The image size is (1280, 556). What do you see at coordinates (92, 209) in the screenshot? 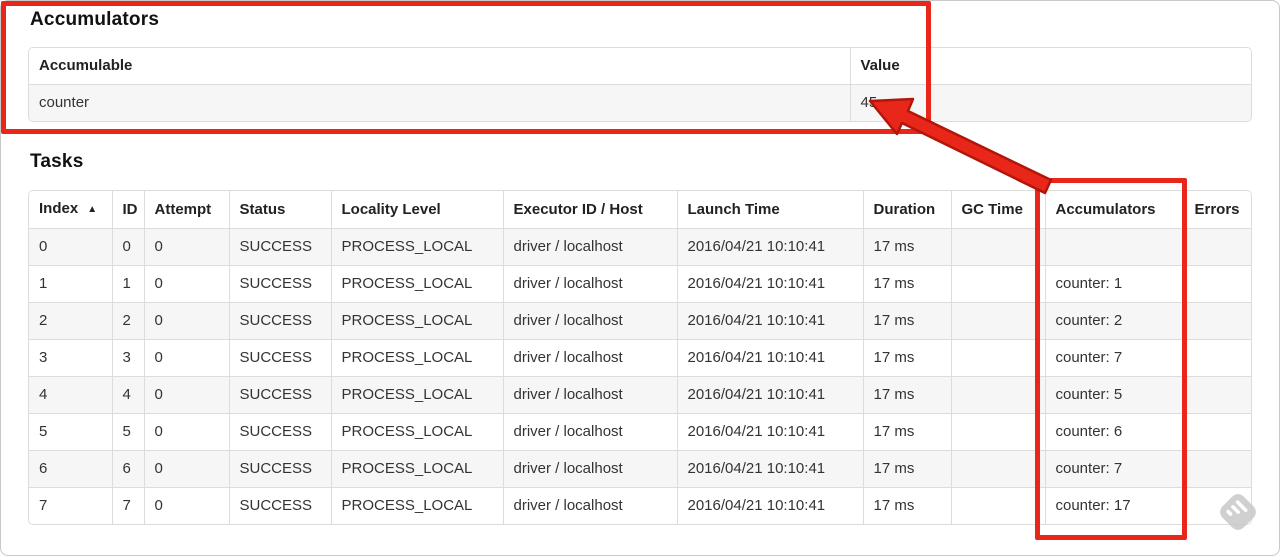
I see `sort-asc-icon: ▲` at bounding box center [92, 209].